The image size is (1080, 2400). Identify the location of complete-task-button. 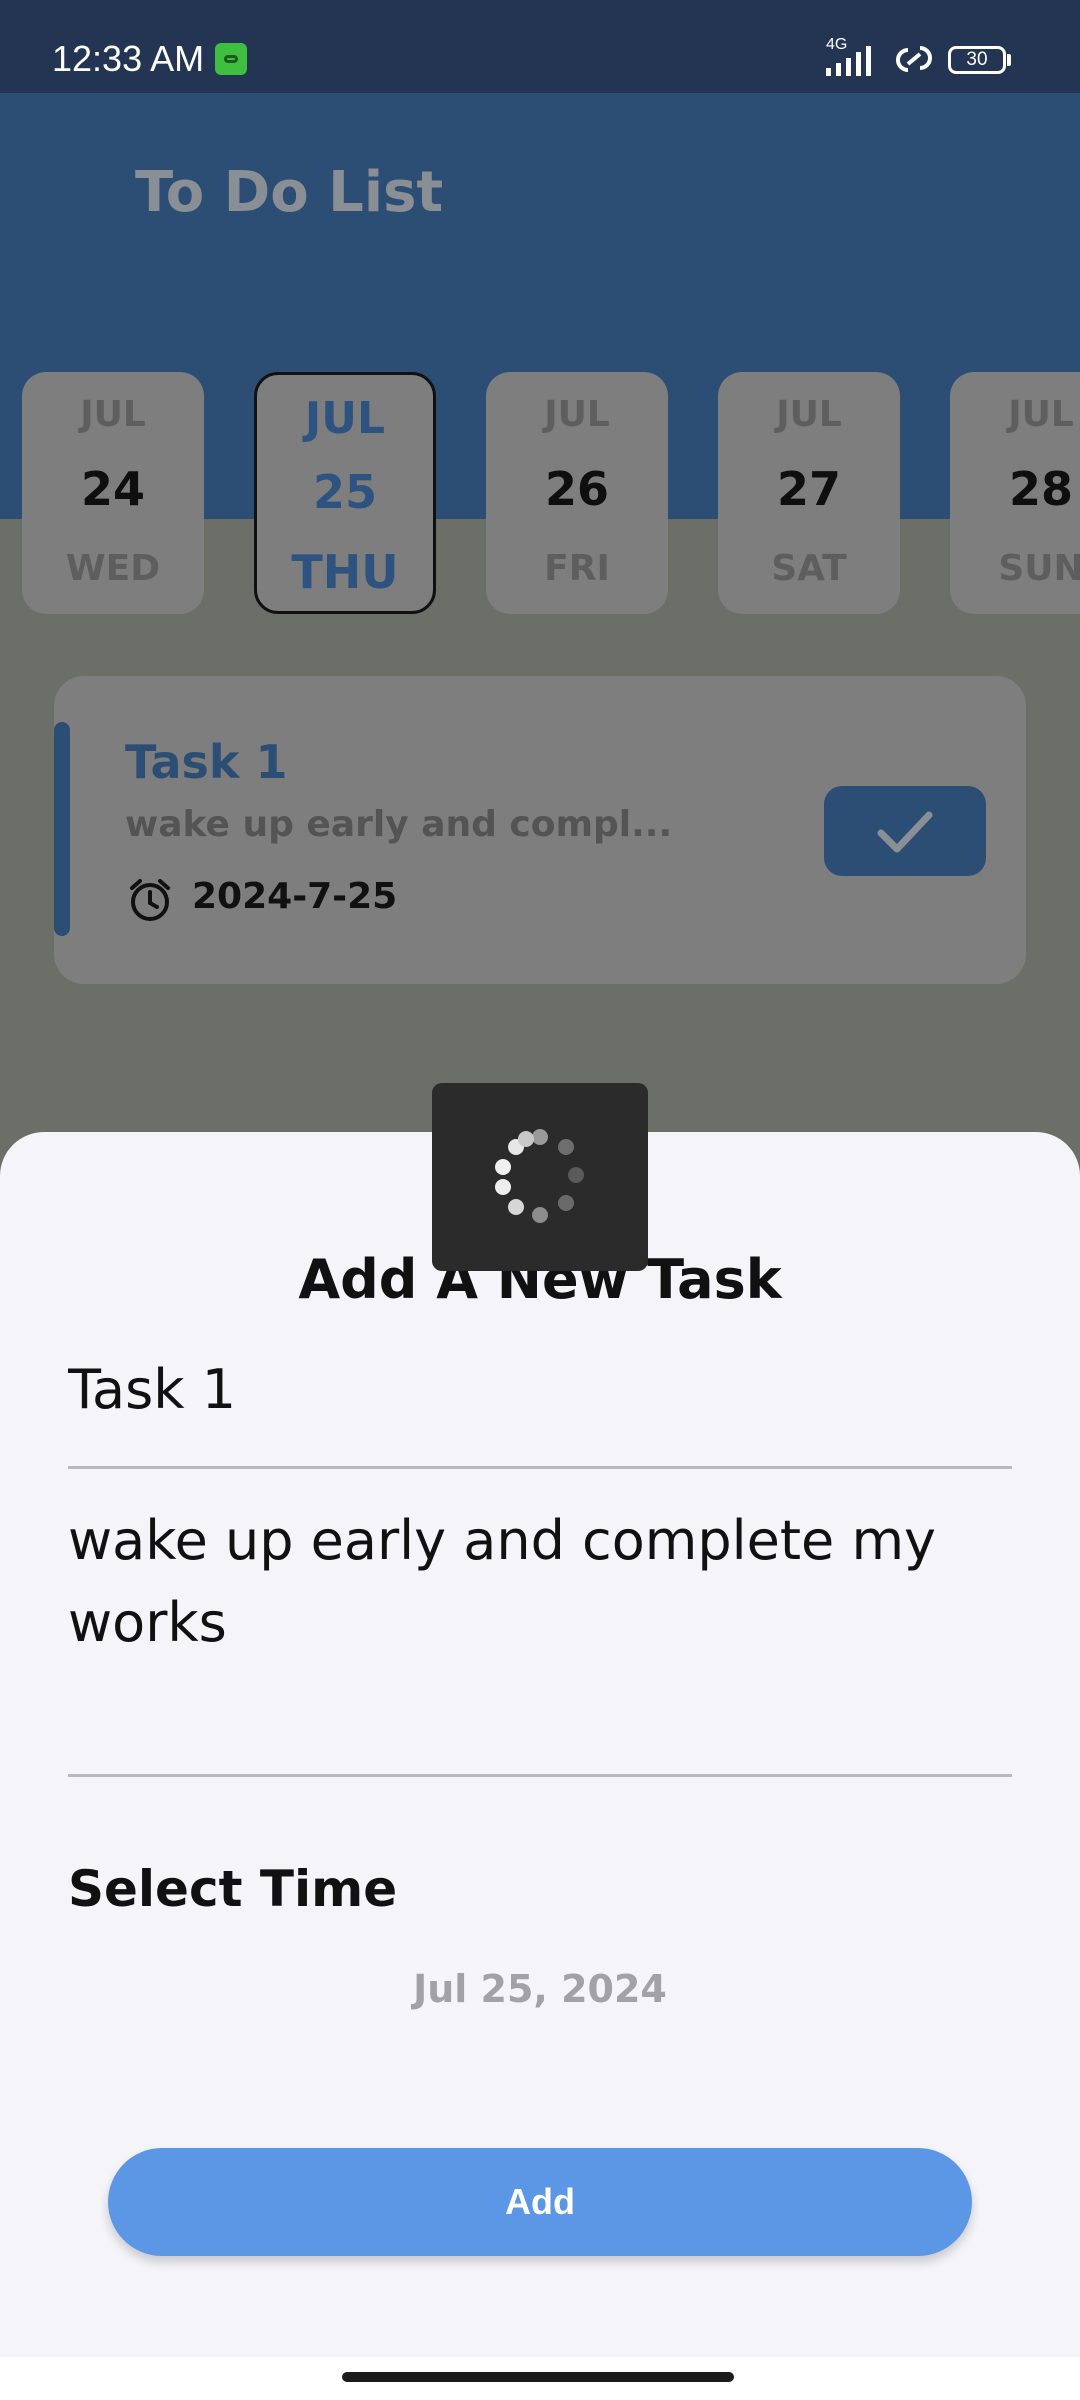
(905, 831).